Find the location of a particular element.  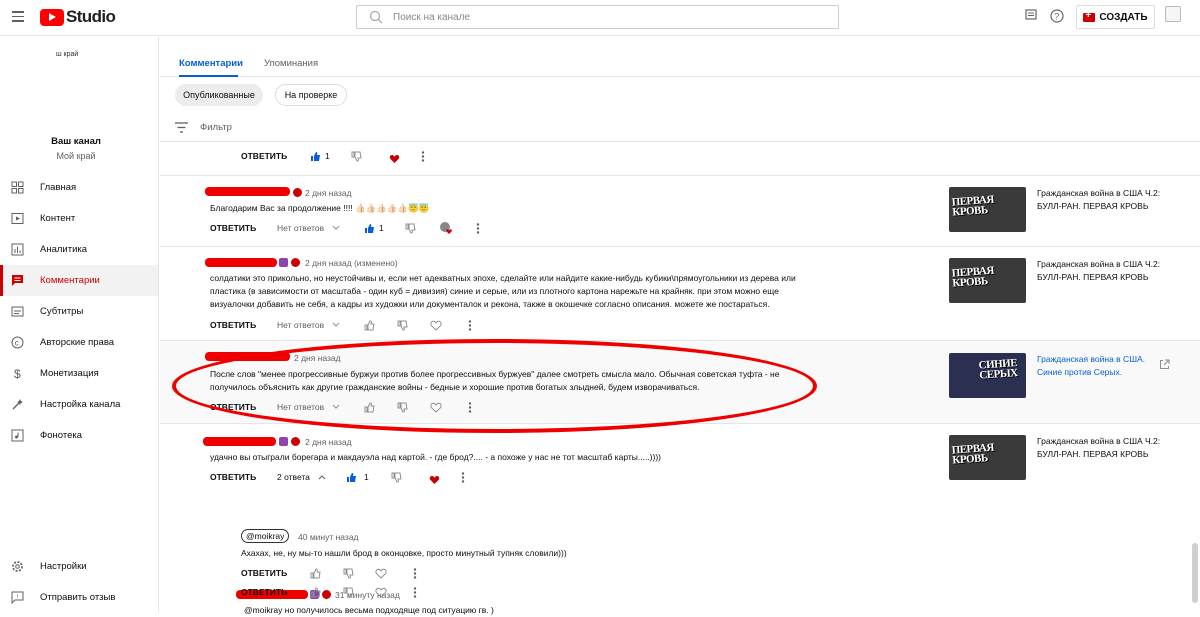

sidebar-item-label: Монетизация is located at coordinates (69, 373).